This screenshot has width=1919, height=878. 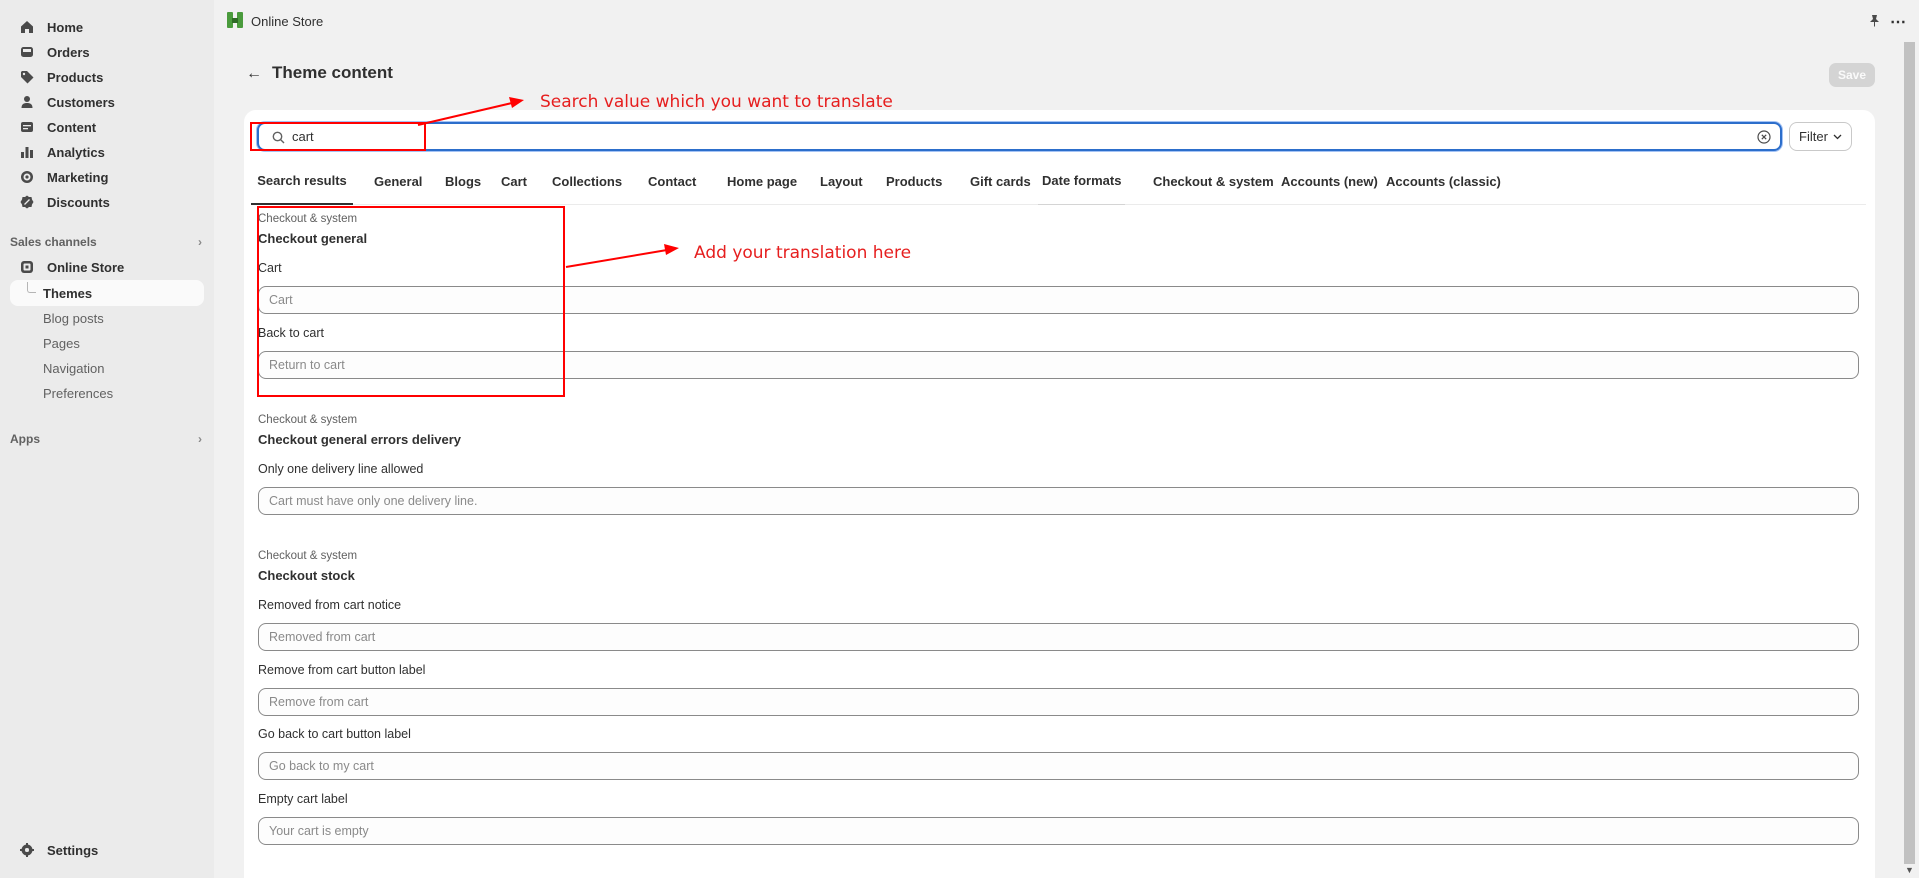 What do you see at coordinates (107, 318) in the screenshot?
I see `sidebar-subitem-blog-posts: Blog posts` at bounding box center [107, 318].